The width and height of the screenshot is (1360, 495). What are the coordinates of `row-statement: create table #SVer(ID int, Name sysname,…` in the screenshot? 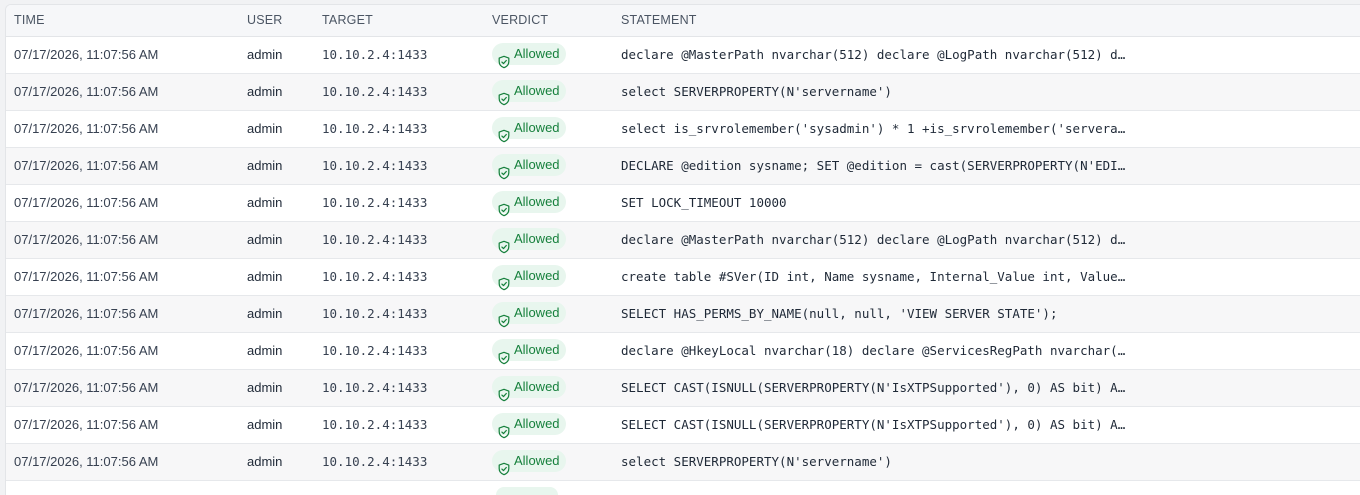 It's located at (876, 276).